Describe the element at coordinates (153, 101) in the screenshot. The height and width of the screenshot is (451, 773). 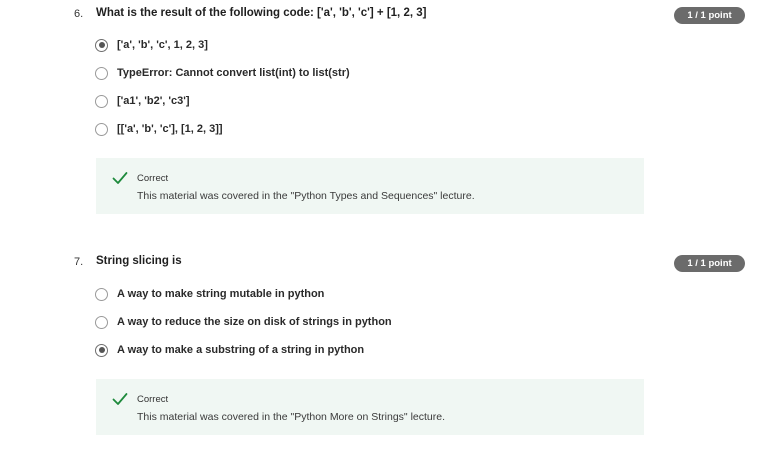
I see `option-label: ['a1', 'b2', 'c3']` at that location.